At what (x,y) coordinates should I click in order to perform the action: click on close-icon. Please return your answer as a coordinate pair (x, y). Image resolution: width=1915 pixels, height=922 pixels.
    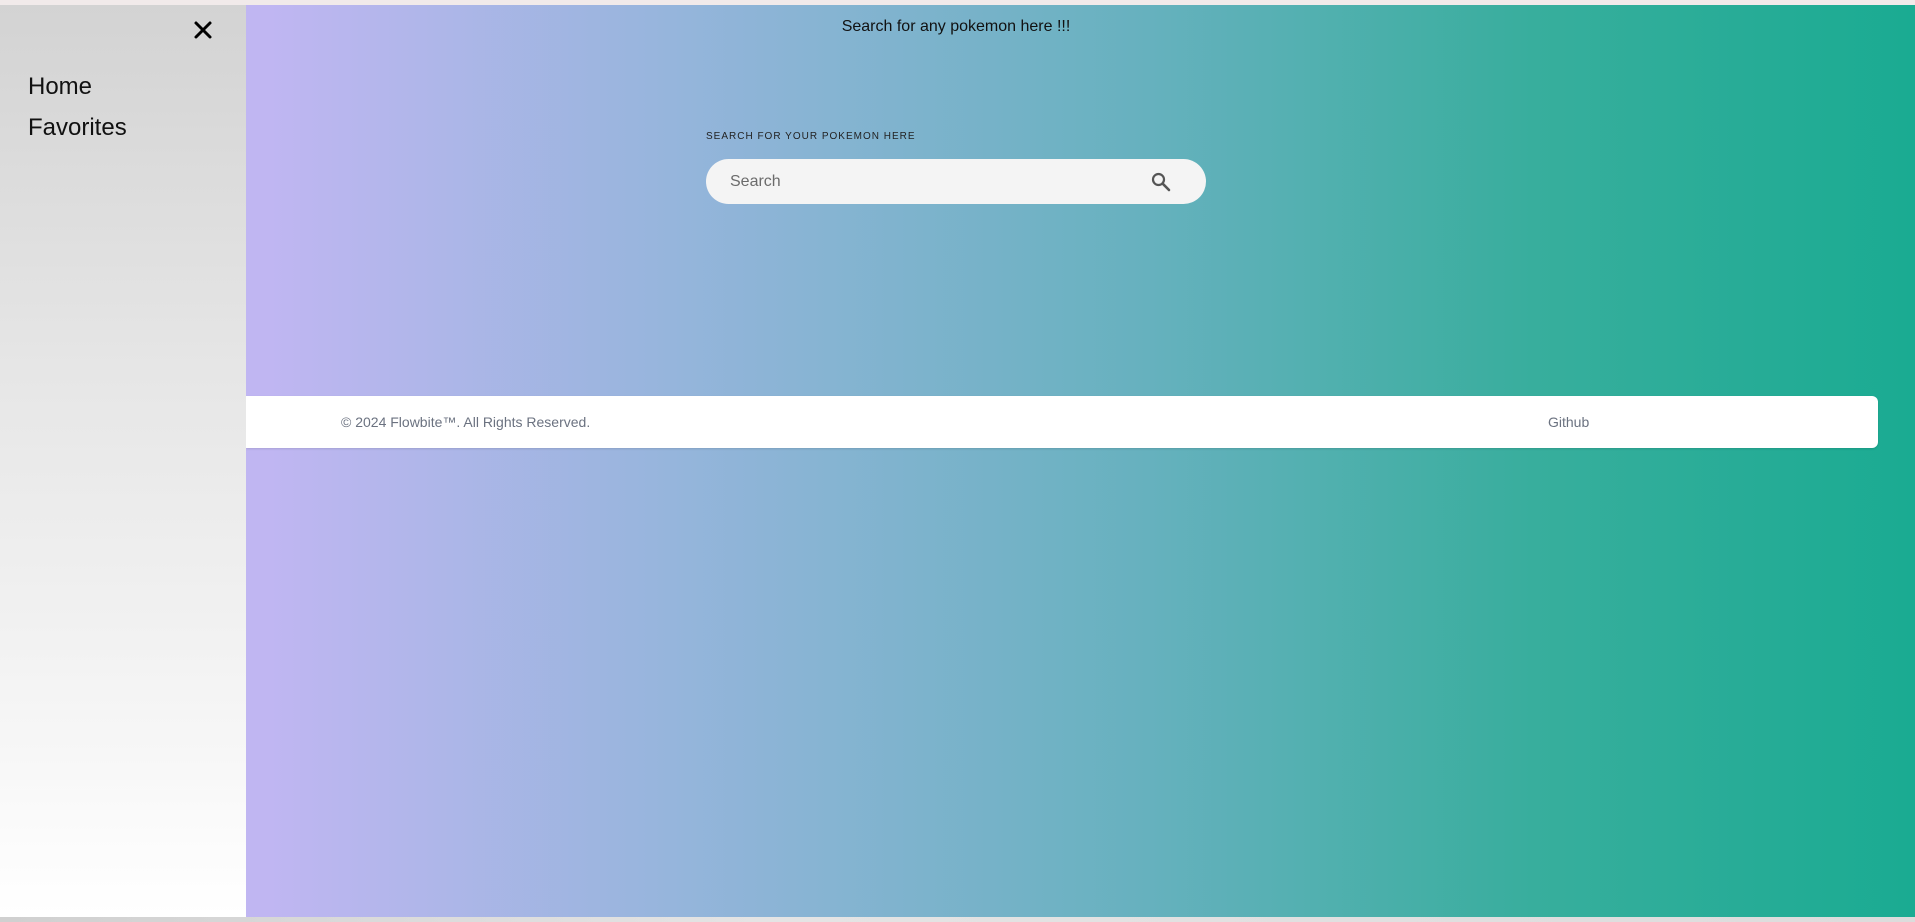
    Looking at the image, I should click on (203, 30).